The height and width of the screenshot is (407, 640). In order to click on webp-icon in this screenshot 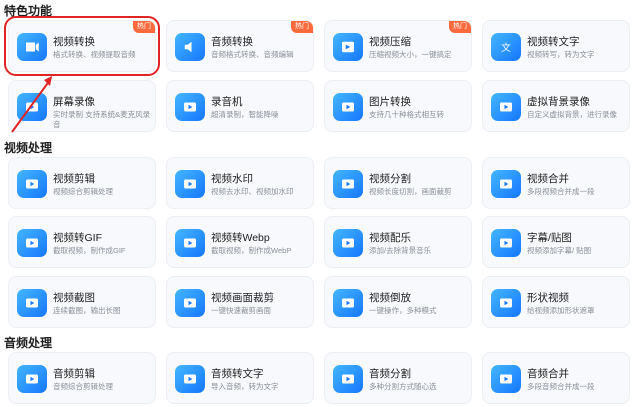, I will do `click(190, 243)`.